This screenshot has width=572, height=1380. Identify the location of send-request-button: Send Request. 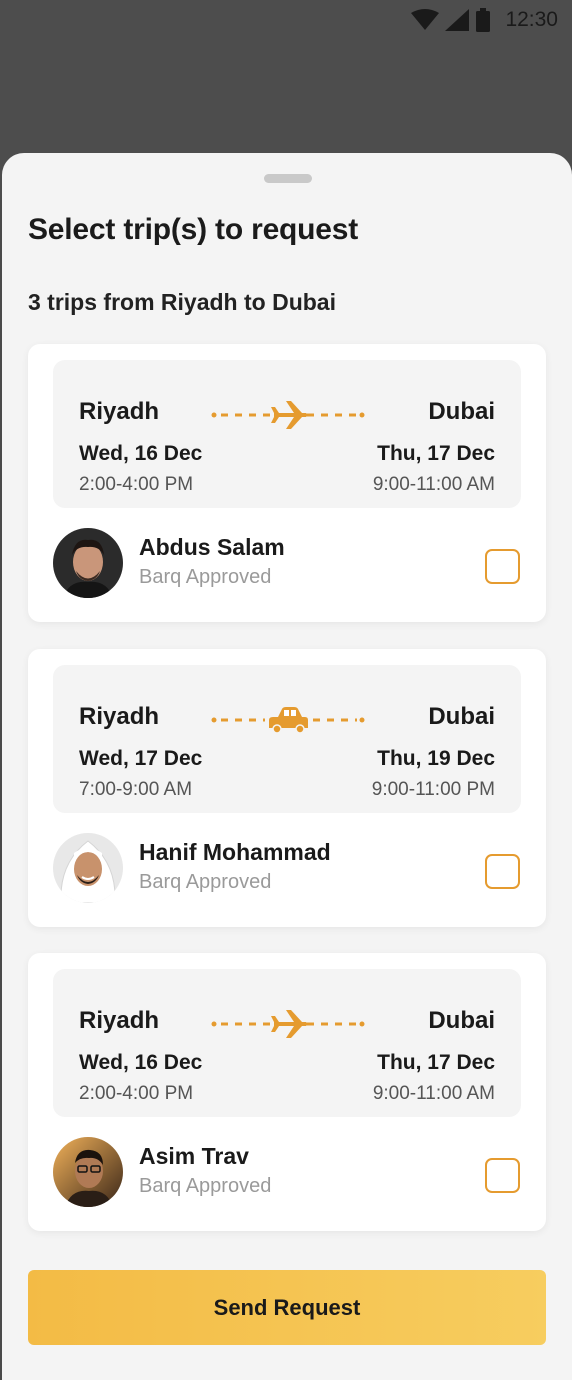
(287, 1307).